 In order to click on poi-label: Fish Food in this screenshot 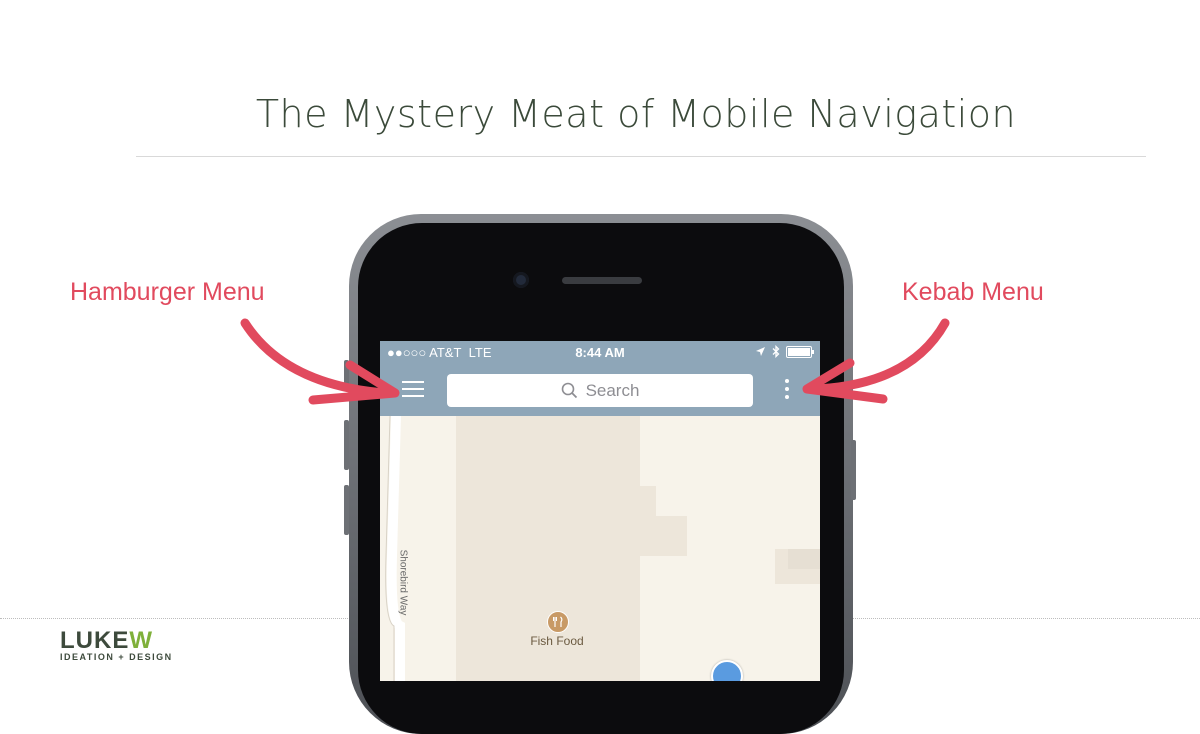, I will do `click(557, 641)`.